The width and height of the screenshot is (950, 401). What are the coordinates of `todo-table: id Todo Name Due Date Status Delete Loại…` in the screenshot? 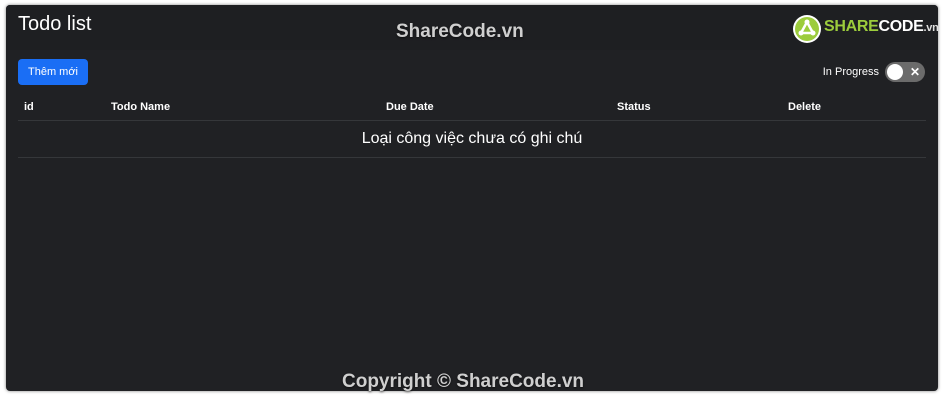 It's located at (472, 127).